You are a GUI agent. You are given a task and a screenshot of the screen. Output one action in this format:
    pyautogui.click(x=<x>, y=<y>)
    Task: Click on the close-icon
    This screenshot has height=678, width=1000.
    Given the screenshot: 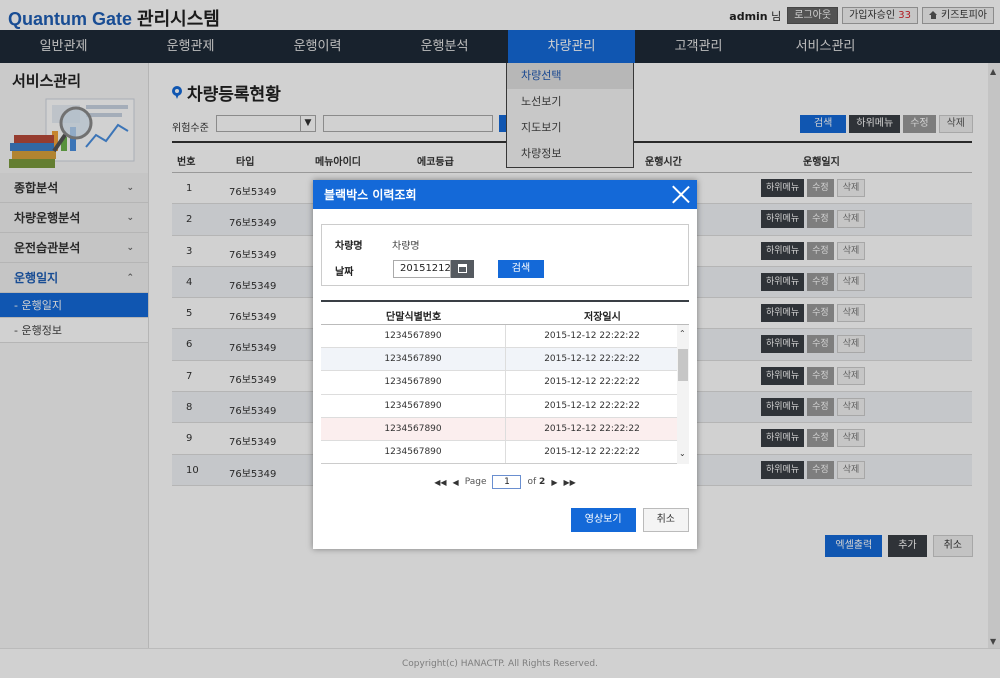 What is the action you would take?
    pyautogui.click(x=680, y=194)
    